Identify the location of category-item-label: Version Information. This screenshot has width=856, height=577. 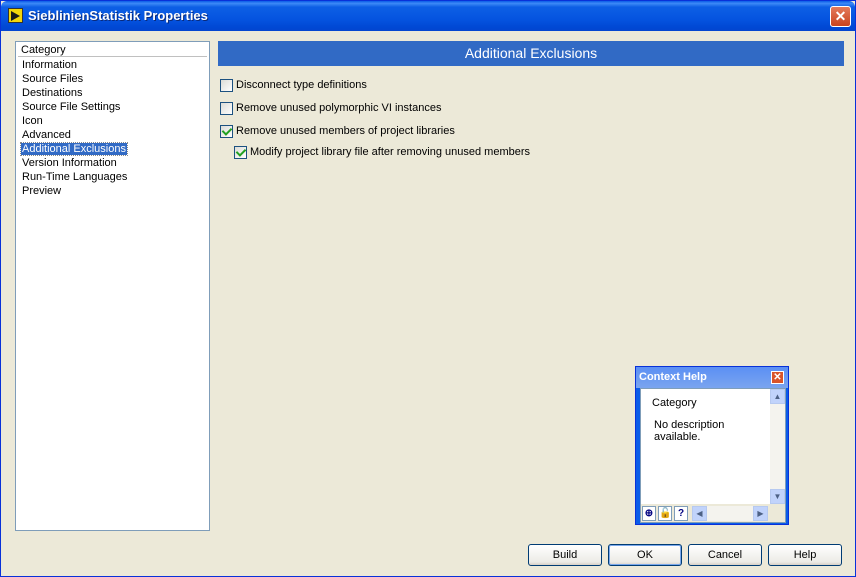
(69, 163).